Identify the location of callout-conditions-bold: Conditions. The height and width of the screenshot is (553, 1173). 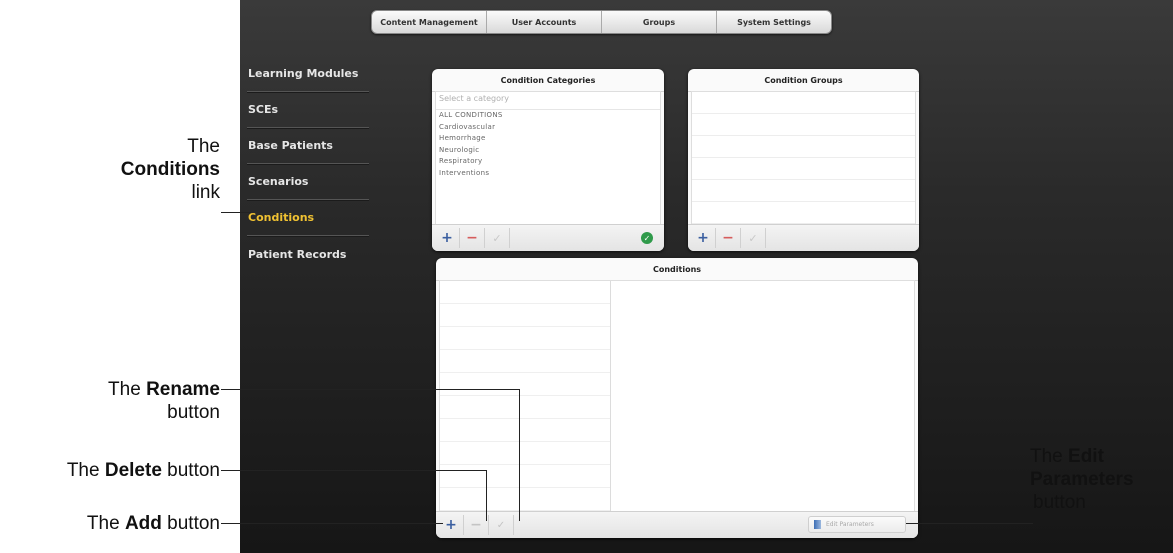
(170, 169).